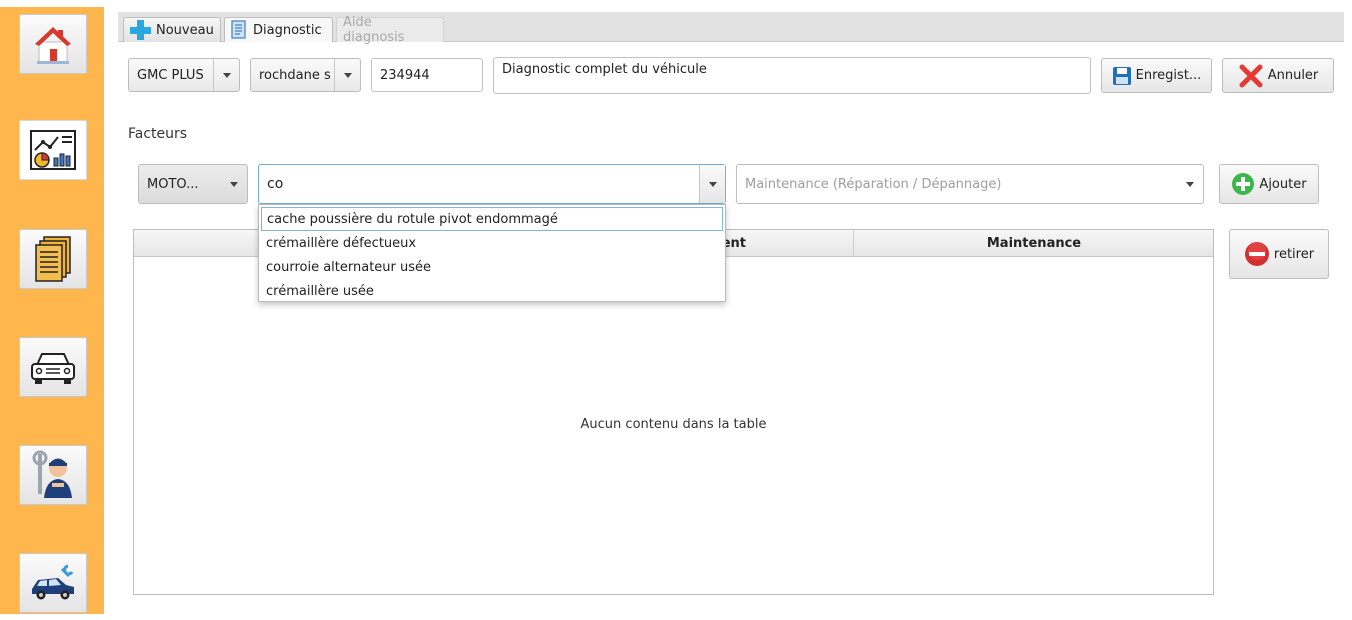 The width and height of the screenshot is (1352, 620). I want to click on car-repair-icon, so click(53, 582).